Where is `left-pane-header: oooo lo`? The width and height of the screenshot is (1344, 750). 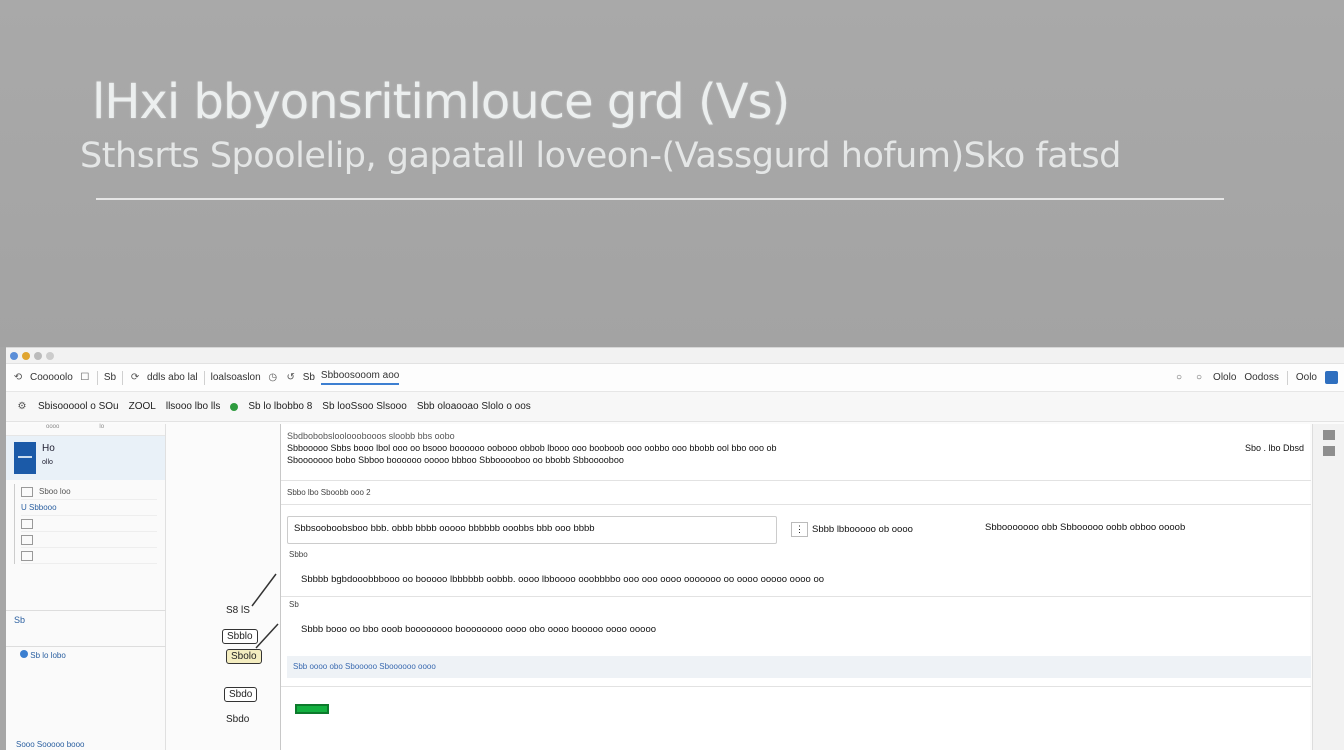
left-pane-header: oooo lo is located at coordinates (85, 430).